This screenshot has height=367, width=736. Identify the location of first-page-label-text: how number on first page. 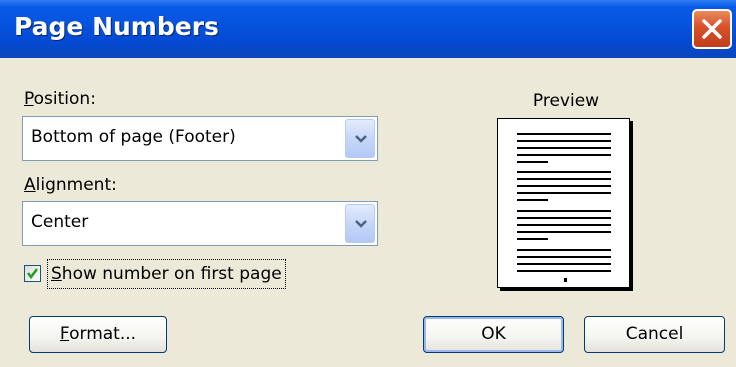
(171, 274).